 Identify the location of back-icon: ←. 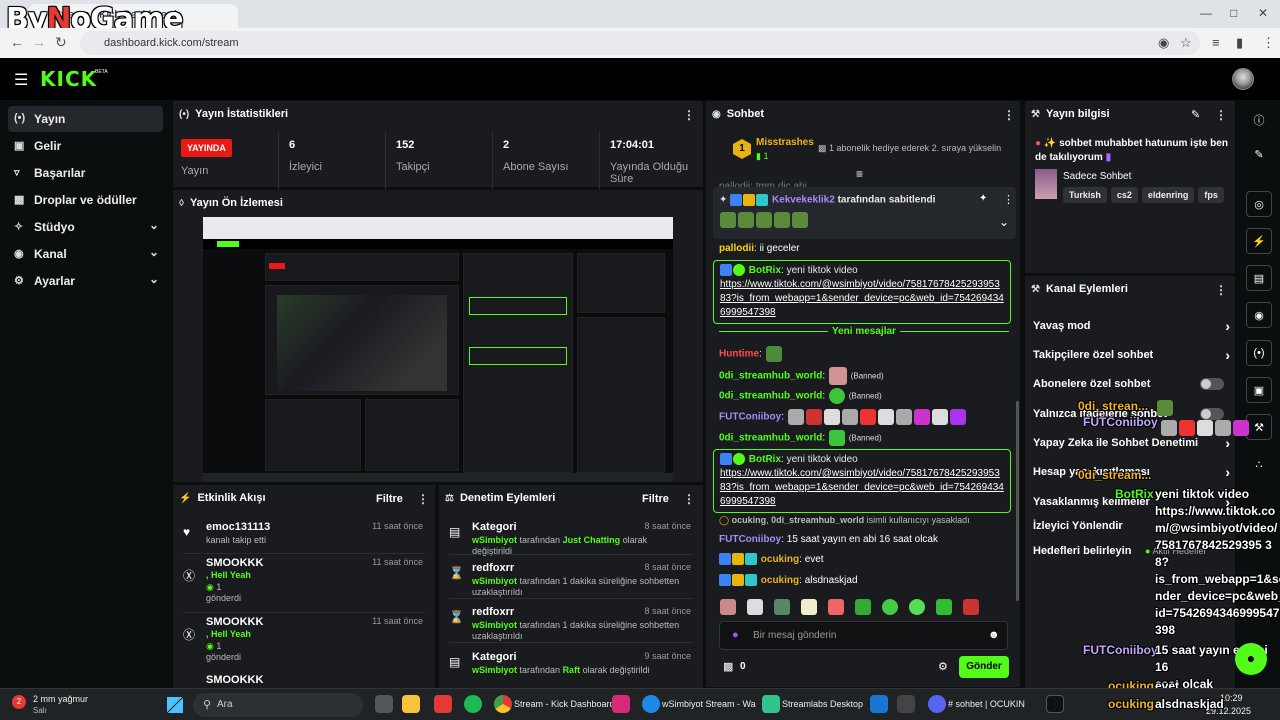
(17, 42).